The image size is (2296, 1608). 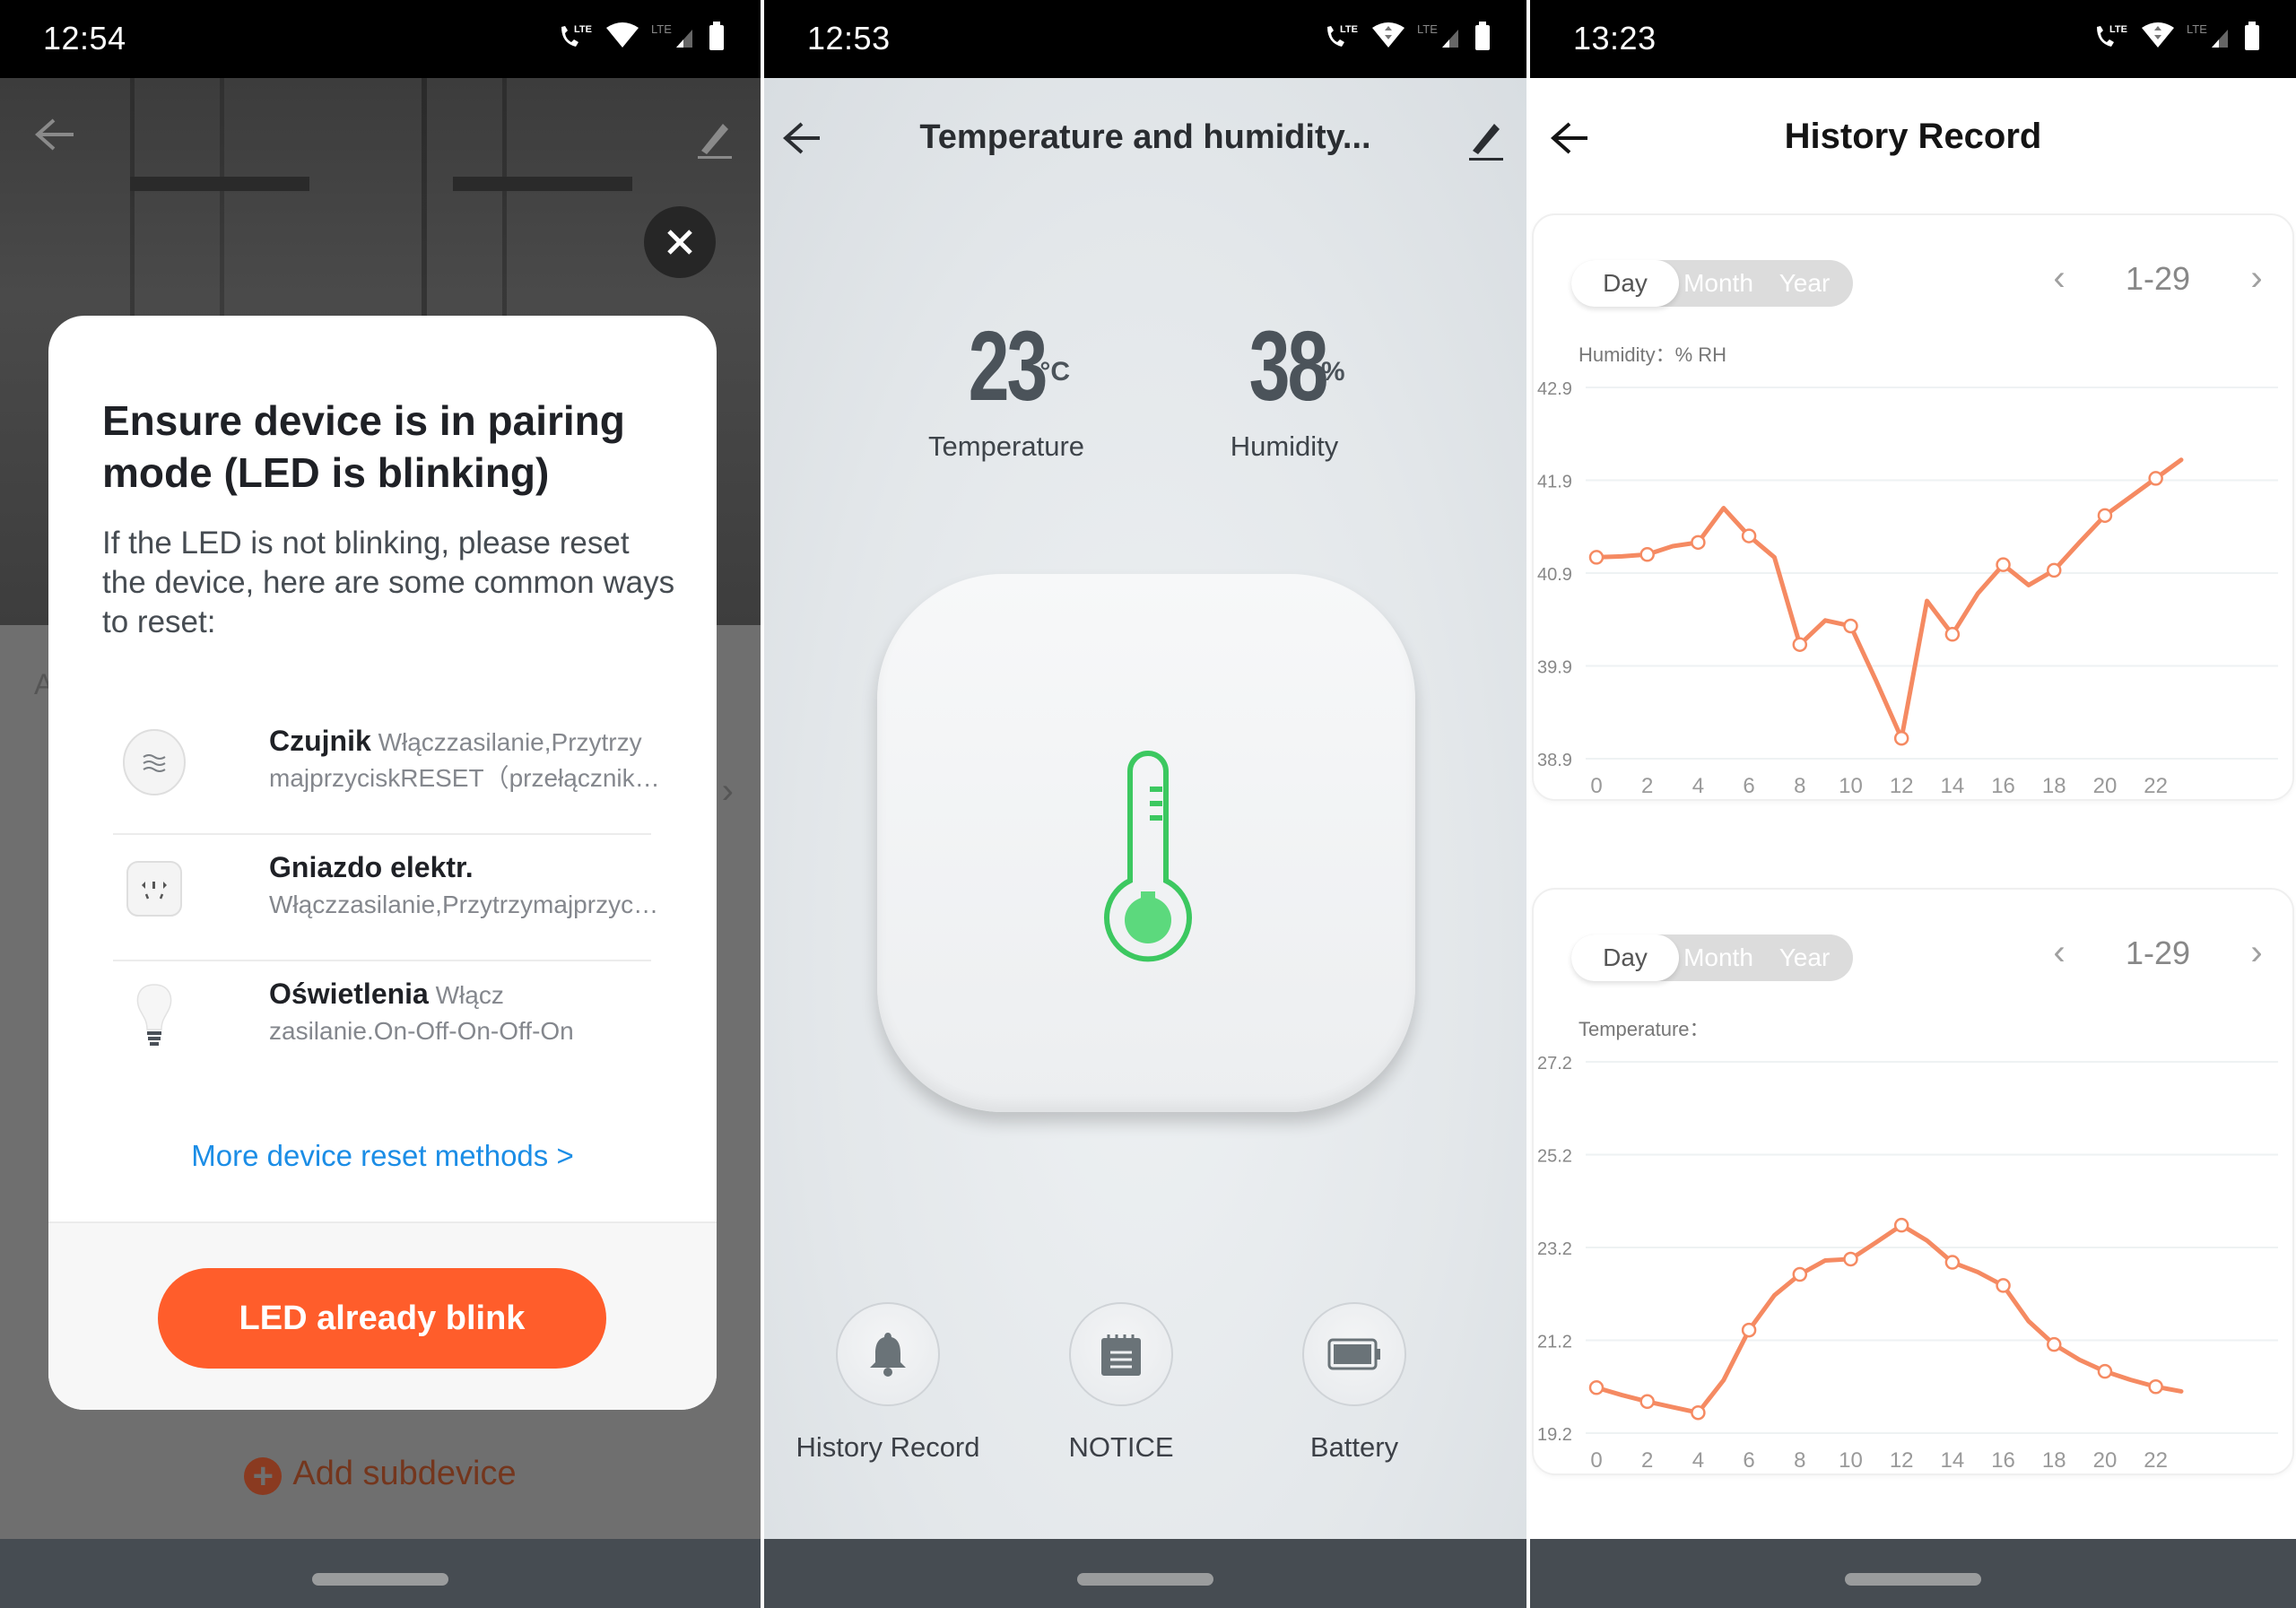 I want to click on x-tick-label: 14, so click(x=1953, y=786).